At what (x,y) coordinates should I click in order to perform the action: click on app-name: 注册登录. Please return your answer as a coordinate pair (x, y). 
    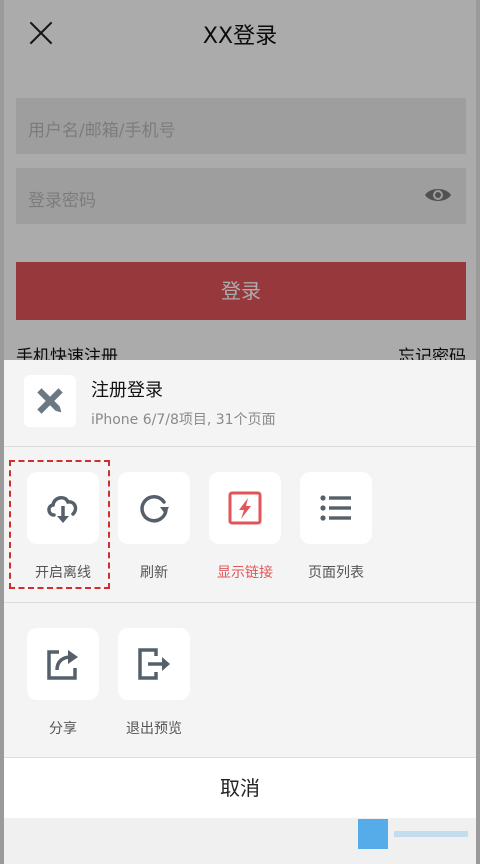
    Looking at the image, I should click on (127, 390).